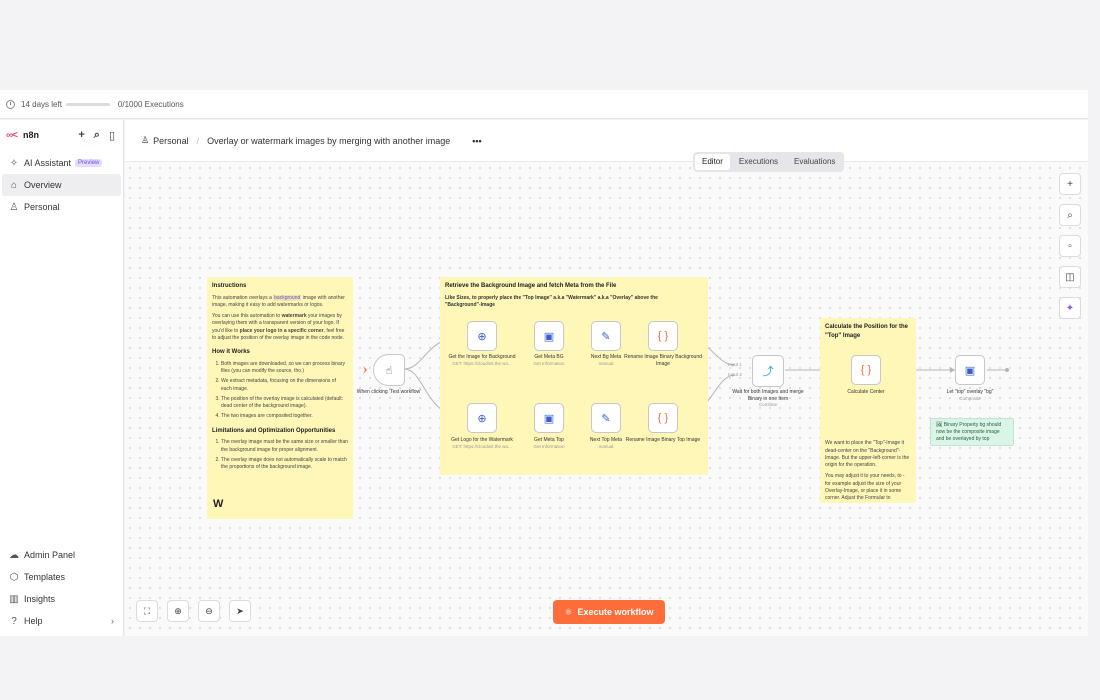  Describe the element at coordinates (14, 185) in the screenshot. I see `home-icon: ⌂` at that location.